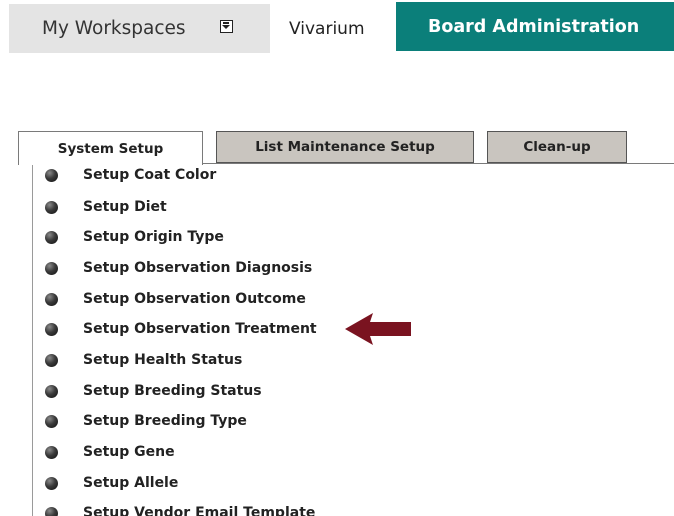  What do you see at coordinates (172, 391) in the screenshot?
I see `menu-item-label: Setup Breeding Status` at bounding box center [172, 391].